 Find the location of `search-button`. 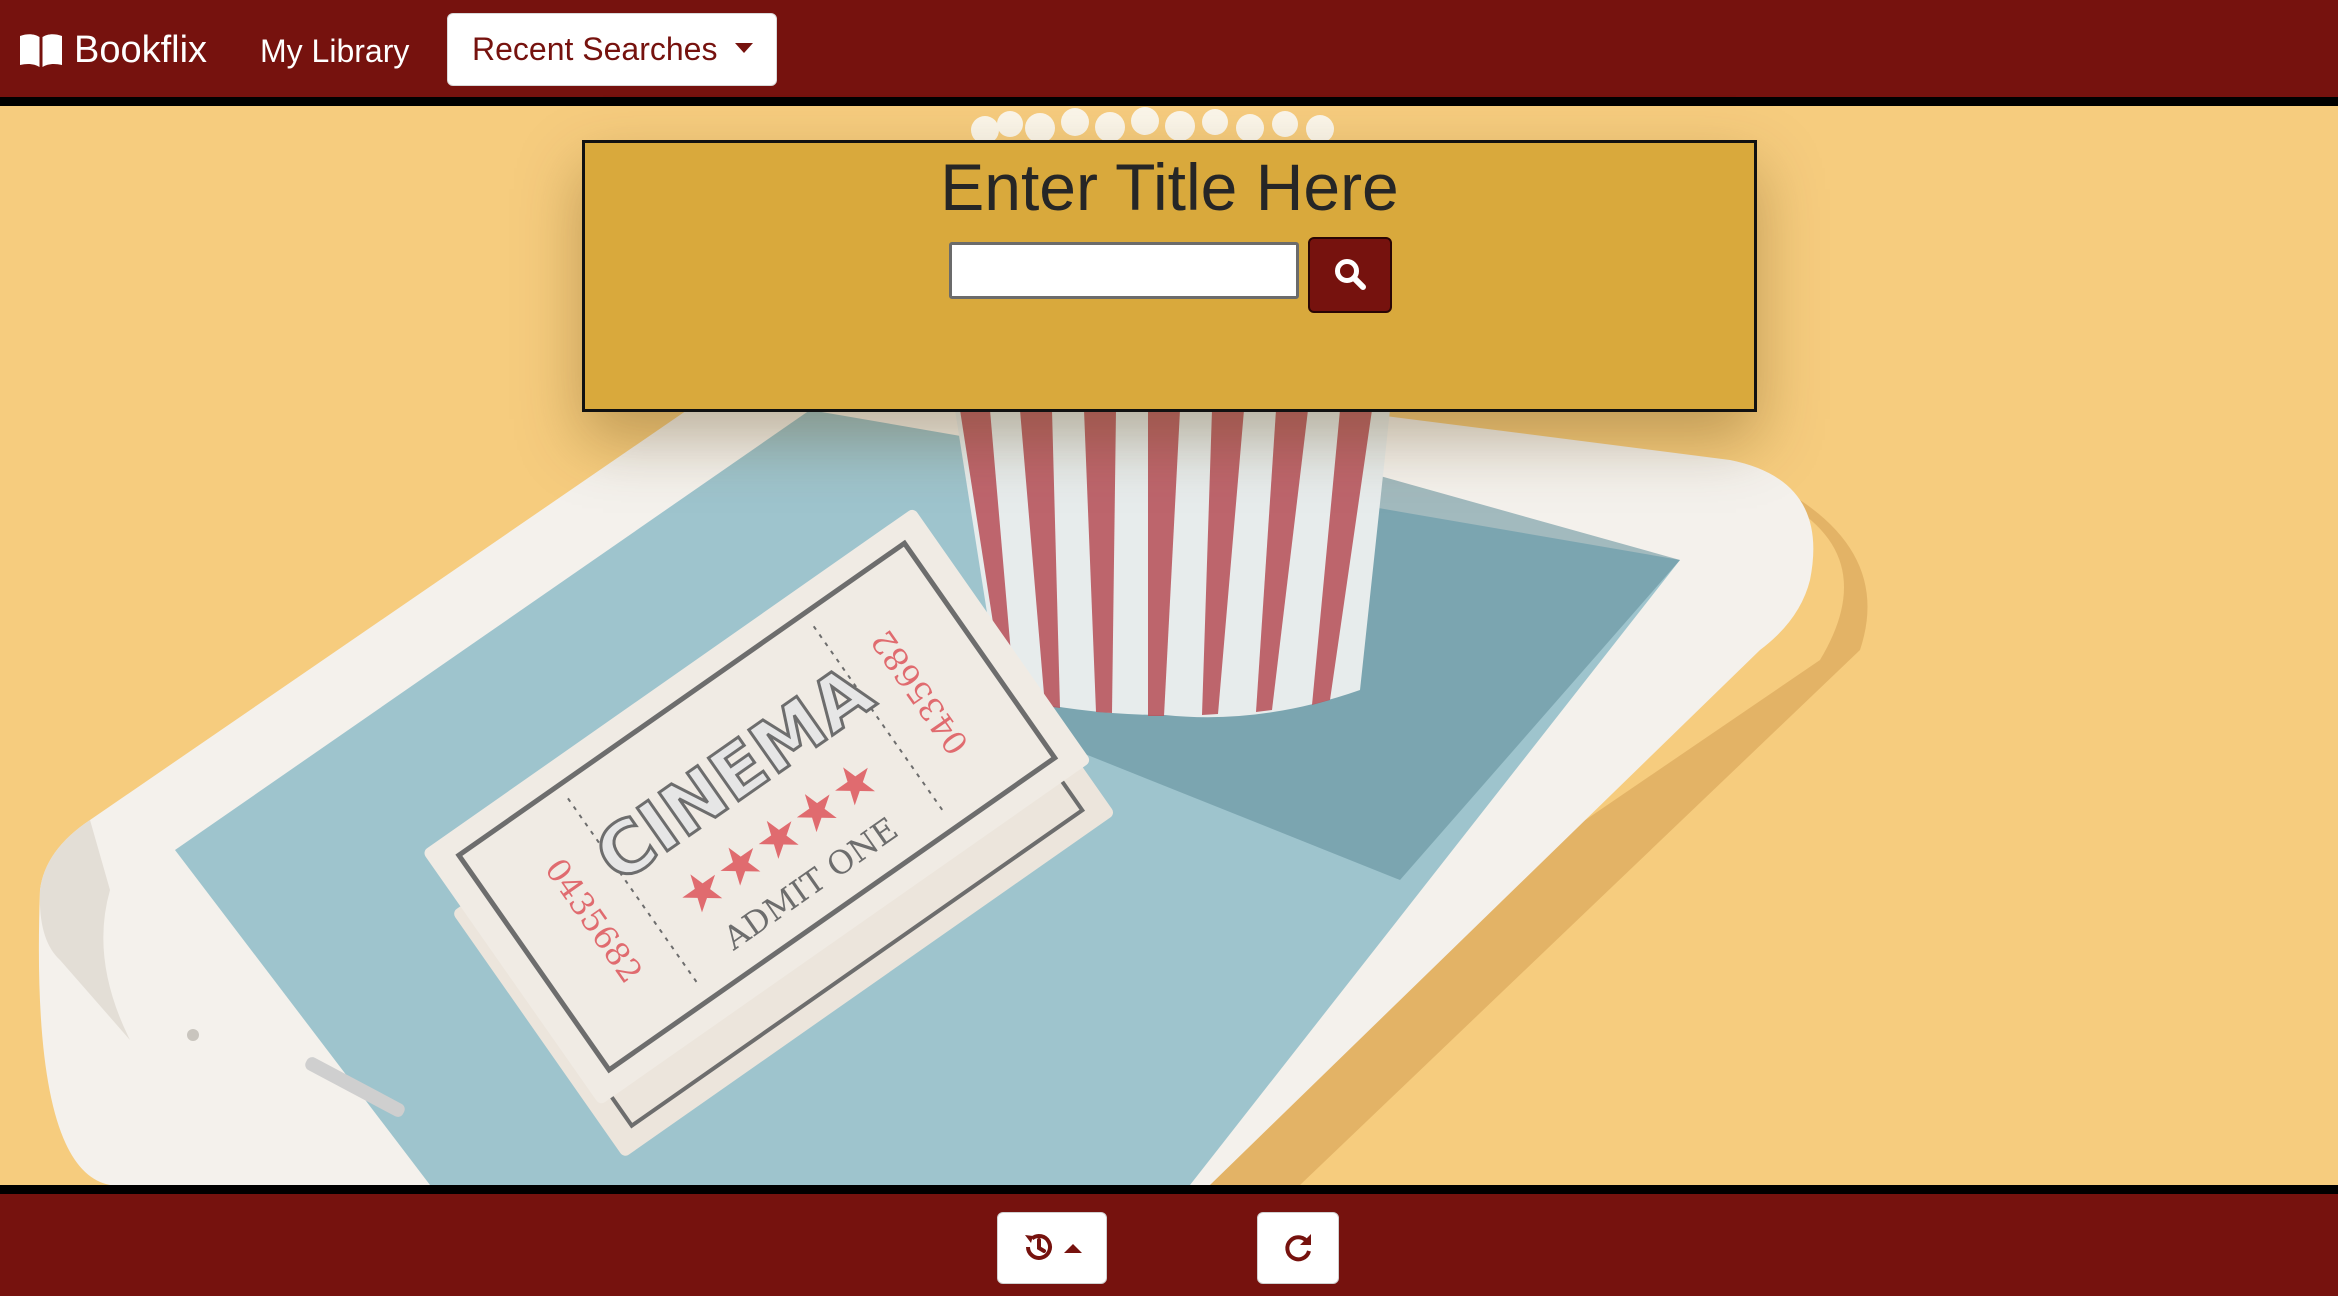

search-button is located at coordinates (1350, 275).